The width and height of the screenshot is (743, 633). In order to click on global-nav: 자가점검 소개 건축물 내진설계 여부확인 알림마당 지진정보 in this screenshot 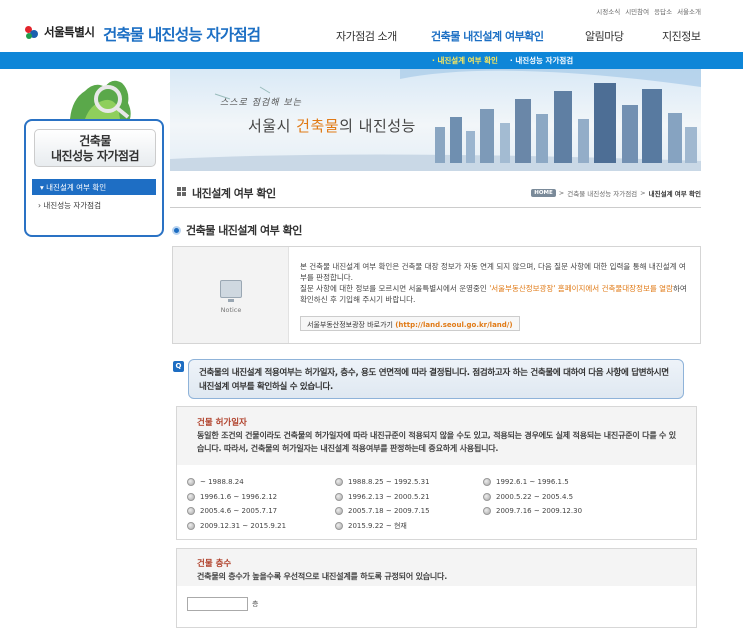, I will do `click(371, 36)`.